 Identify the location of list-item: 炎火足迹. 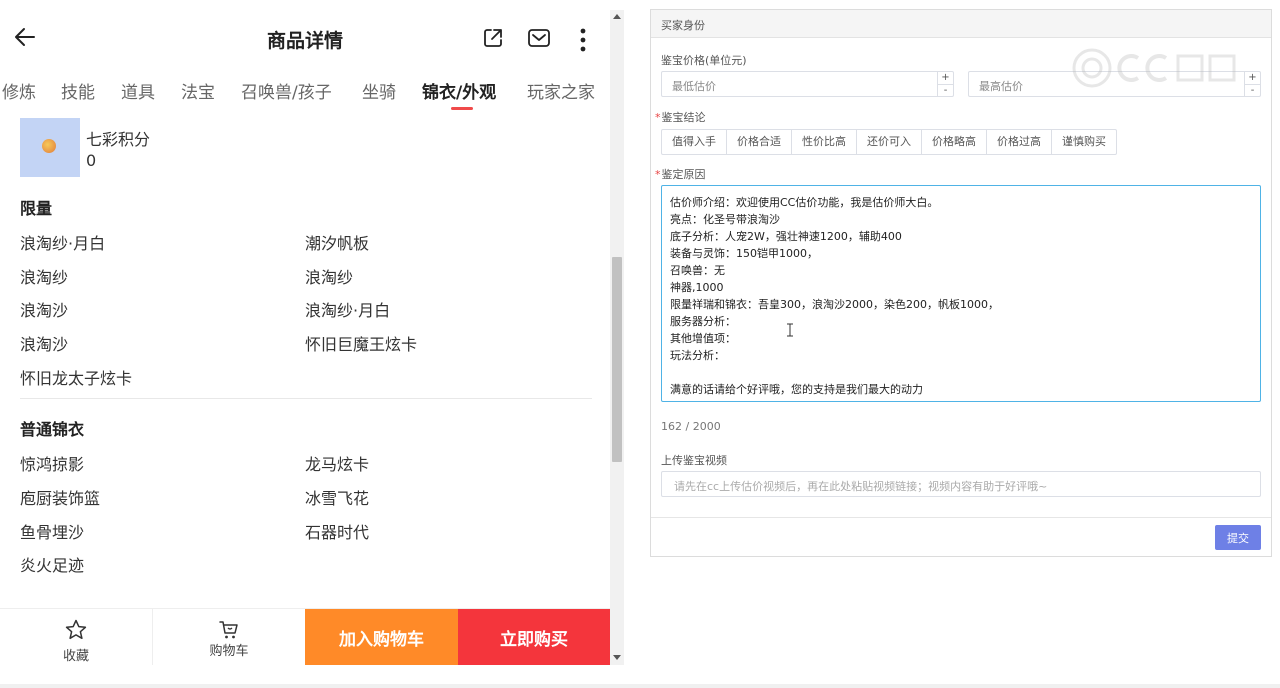
(52, 565).